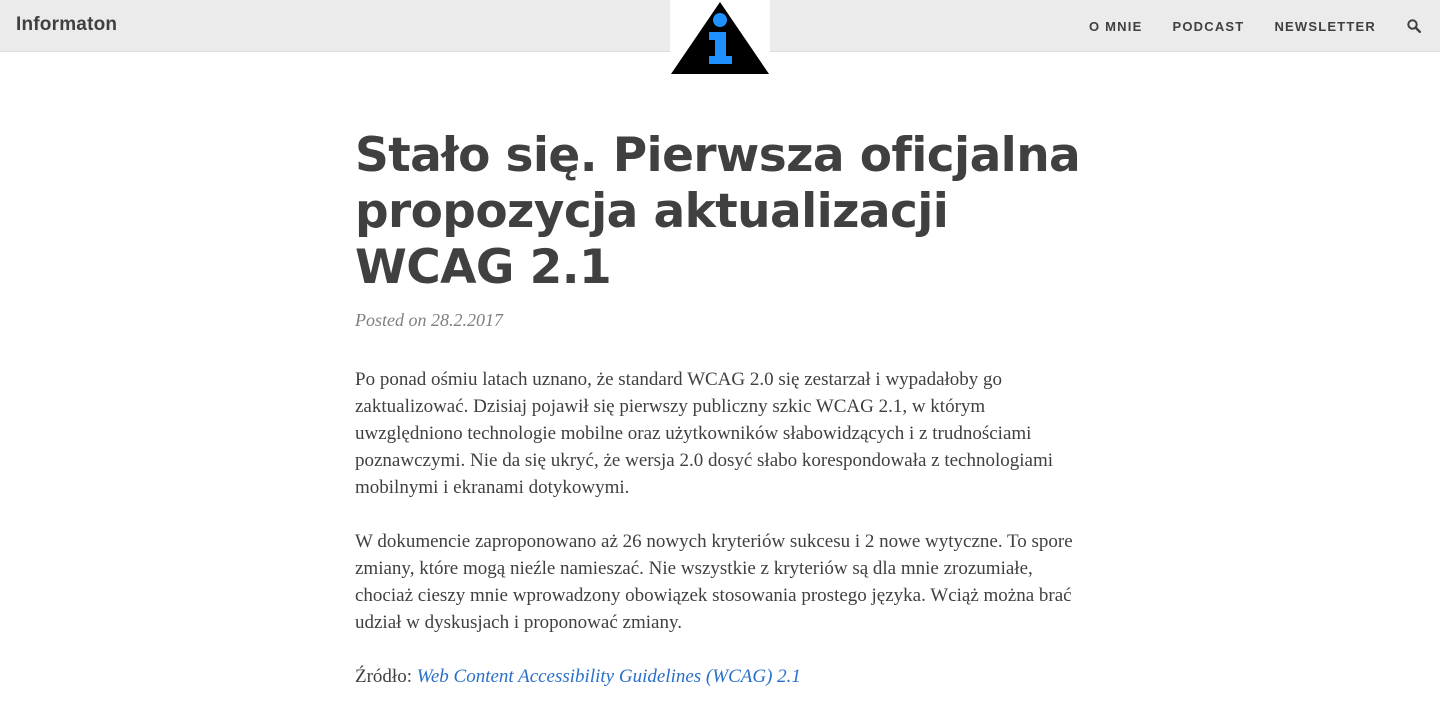 The image size is (1440, 720). I want to click on search-icon, so click(1414, 26).